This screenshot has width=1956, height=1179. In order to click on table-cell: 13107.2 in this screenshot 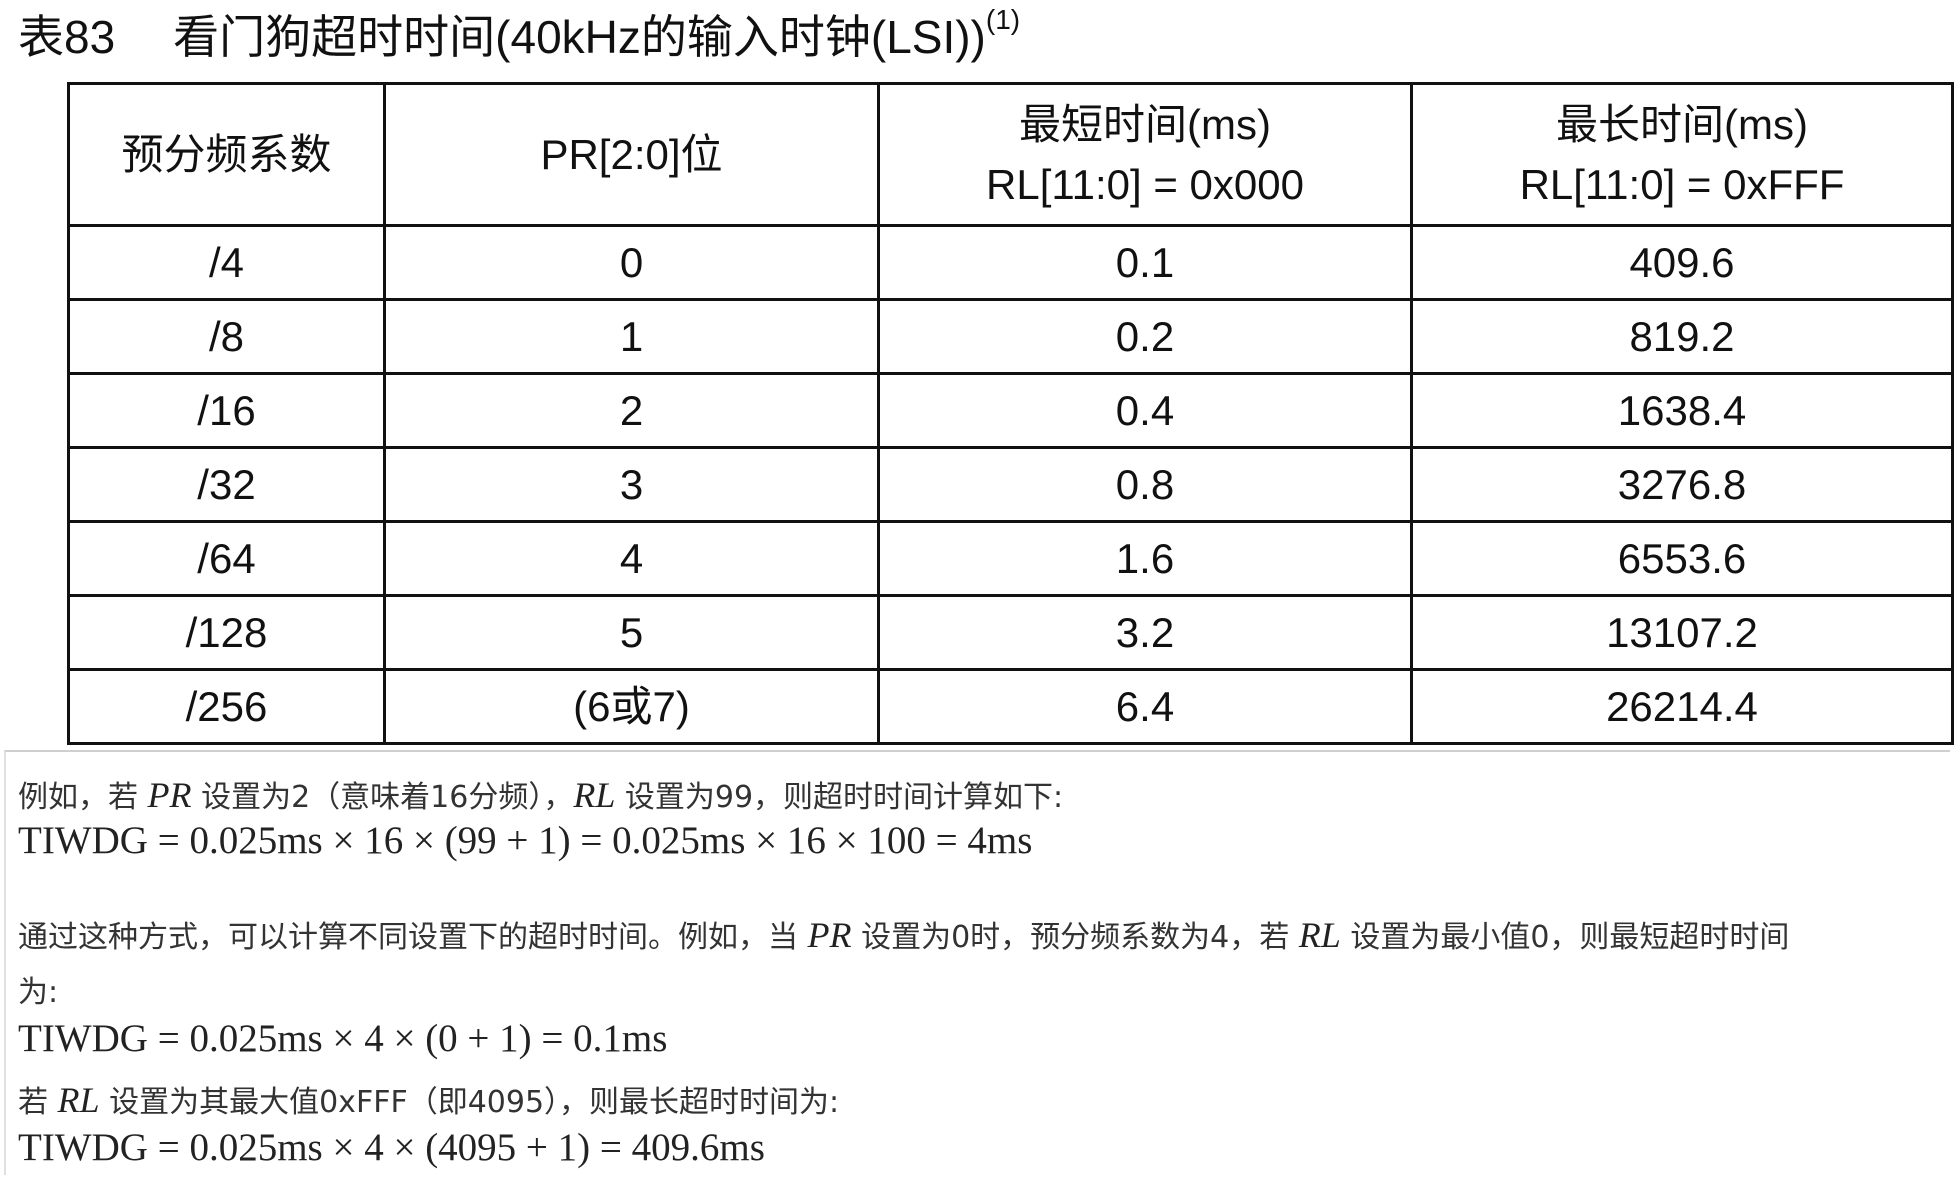, I will do `click(1682, 632)`.